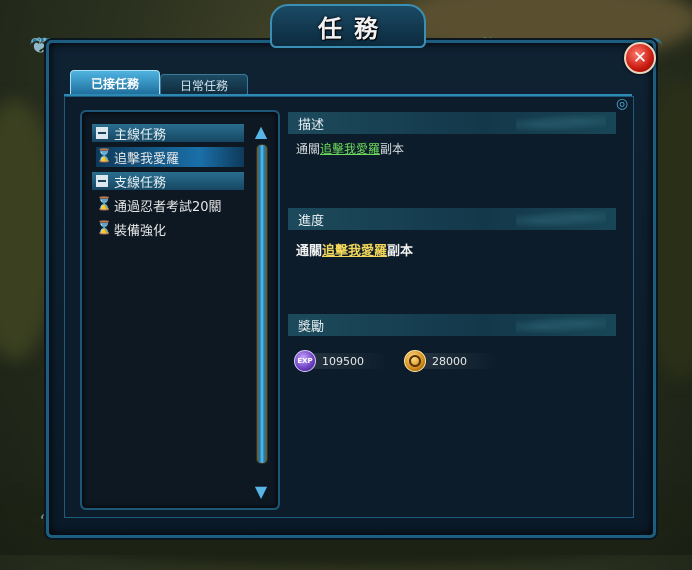 This screenshot has height=570, width=692. What do you see at coordinates (308, 149) in the screenshot?
I see `description-prefix: 通關` at bounding box center [308, 149].